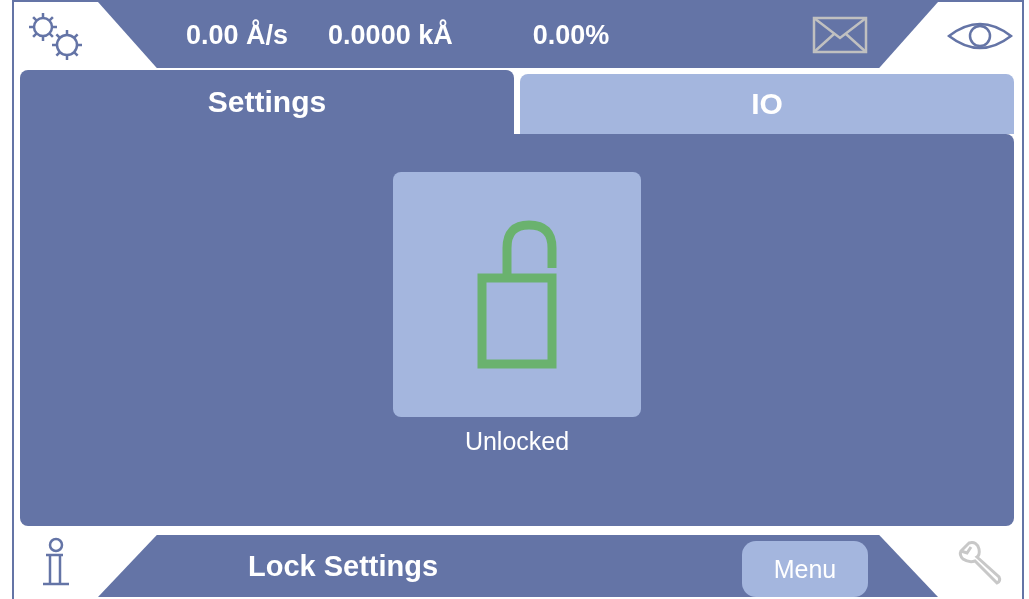 This screenshot has height=599, width=1029. Describe the element at coordinates (840, 35) in the screenshot. I see `envelope-icon` at that location.